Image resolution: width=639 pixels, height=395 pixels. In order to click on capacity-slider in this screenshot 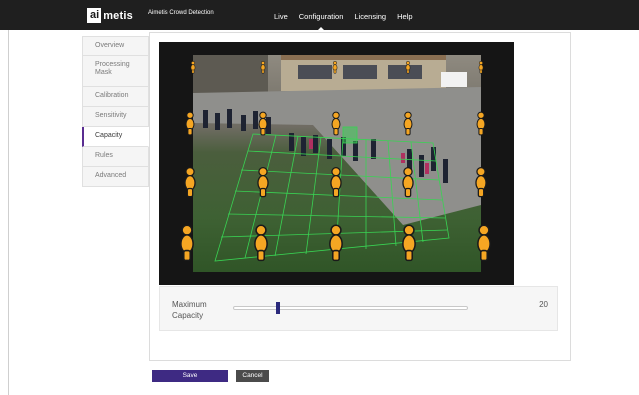, I will do `click(350, 308)`.